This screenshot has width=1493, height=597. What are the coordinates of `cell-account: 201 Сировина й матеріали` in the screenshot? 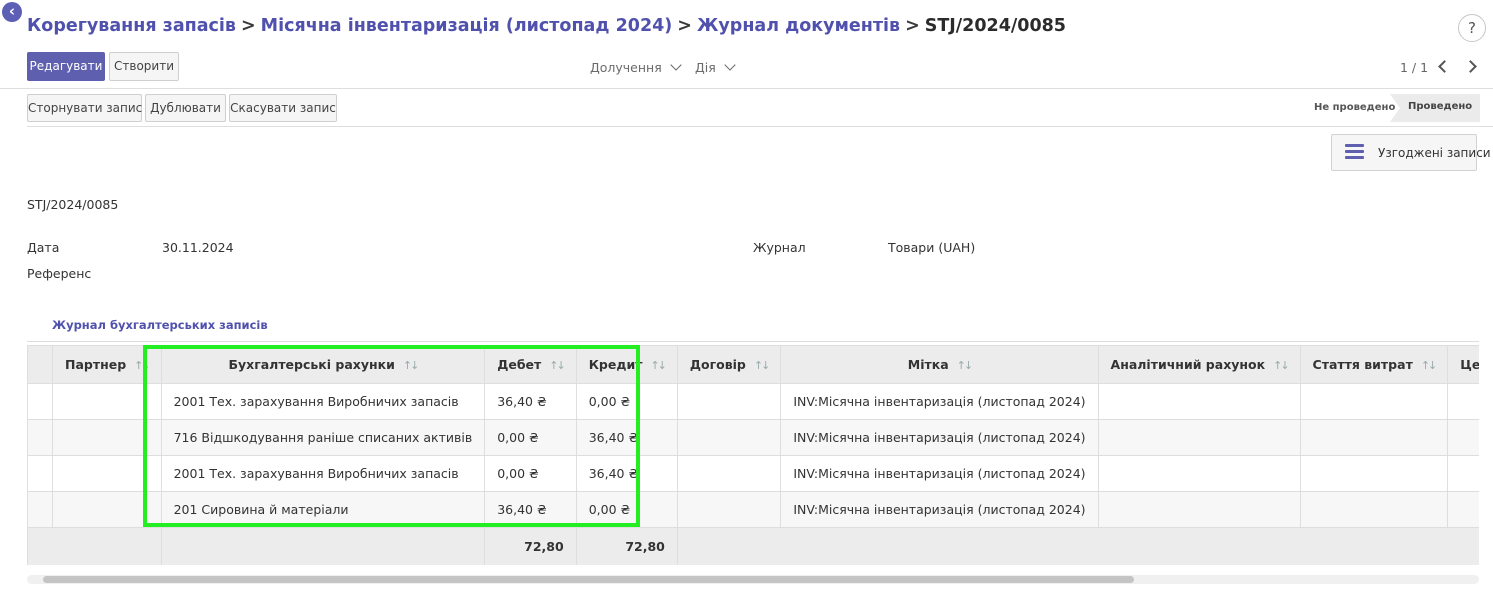 It's located at (323, 509).